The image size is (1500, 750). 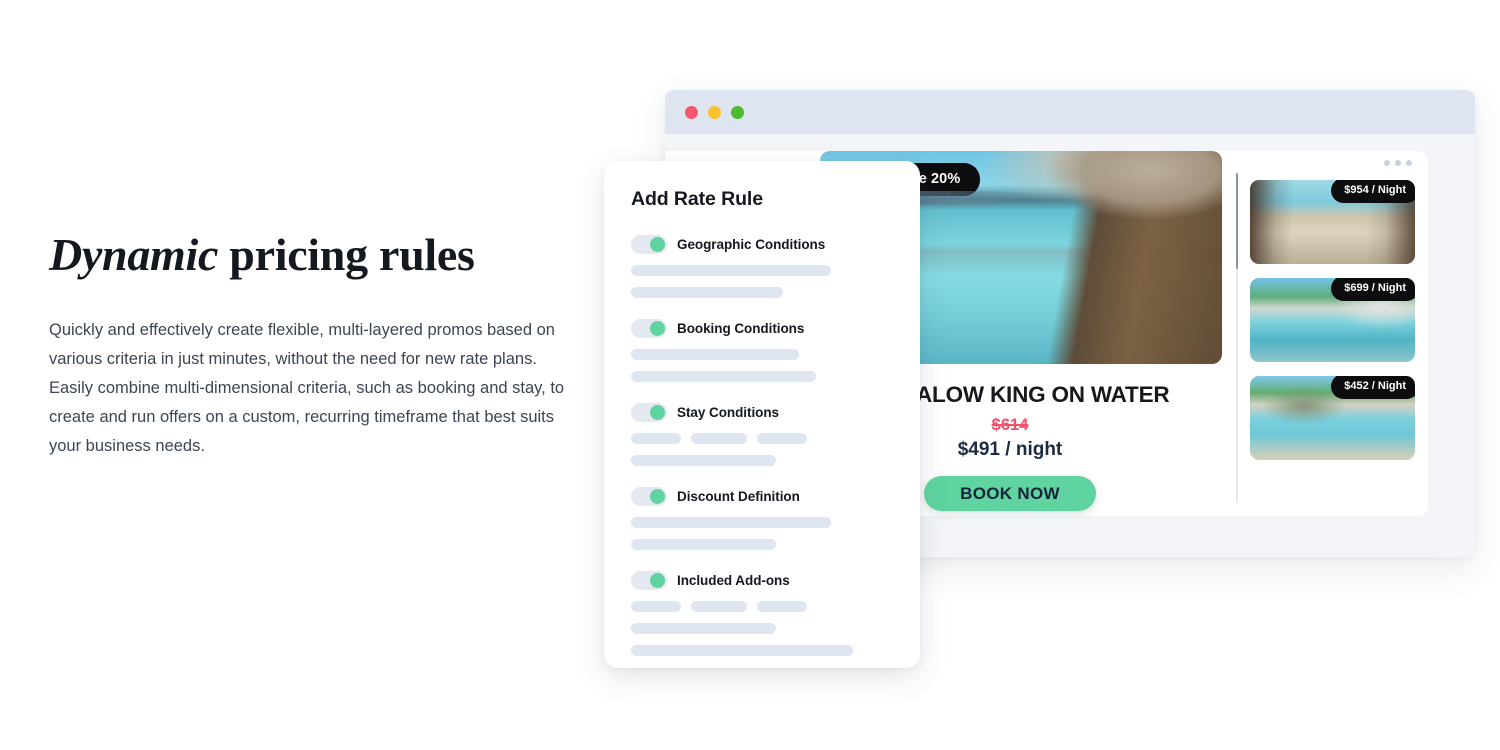 What do you see at coordinates (697, 199) in the screenshot?
I see `rule-card-title: Add Rate Rule` at bounding box center [697, 199].